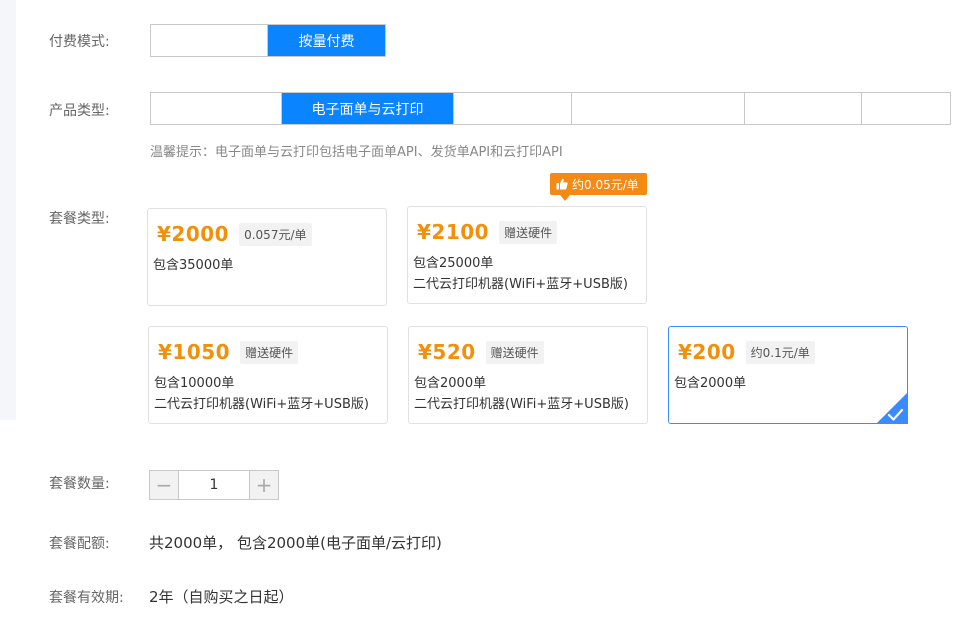 The height and width of the screenshot is (621, 954). Describe the element at coordinates (193, 234) in the screenshot. I see `package-price: ¥2000` at that location.